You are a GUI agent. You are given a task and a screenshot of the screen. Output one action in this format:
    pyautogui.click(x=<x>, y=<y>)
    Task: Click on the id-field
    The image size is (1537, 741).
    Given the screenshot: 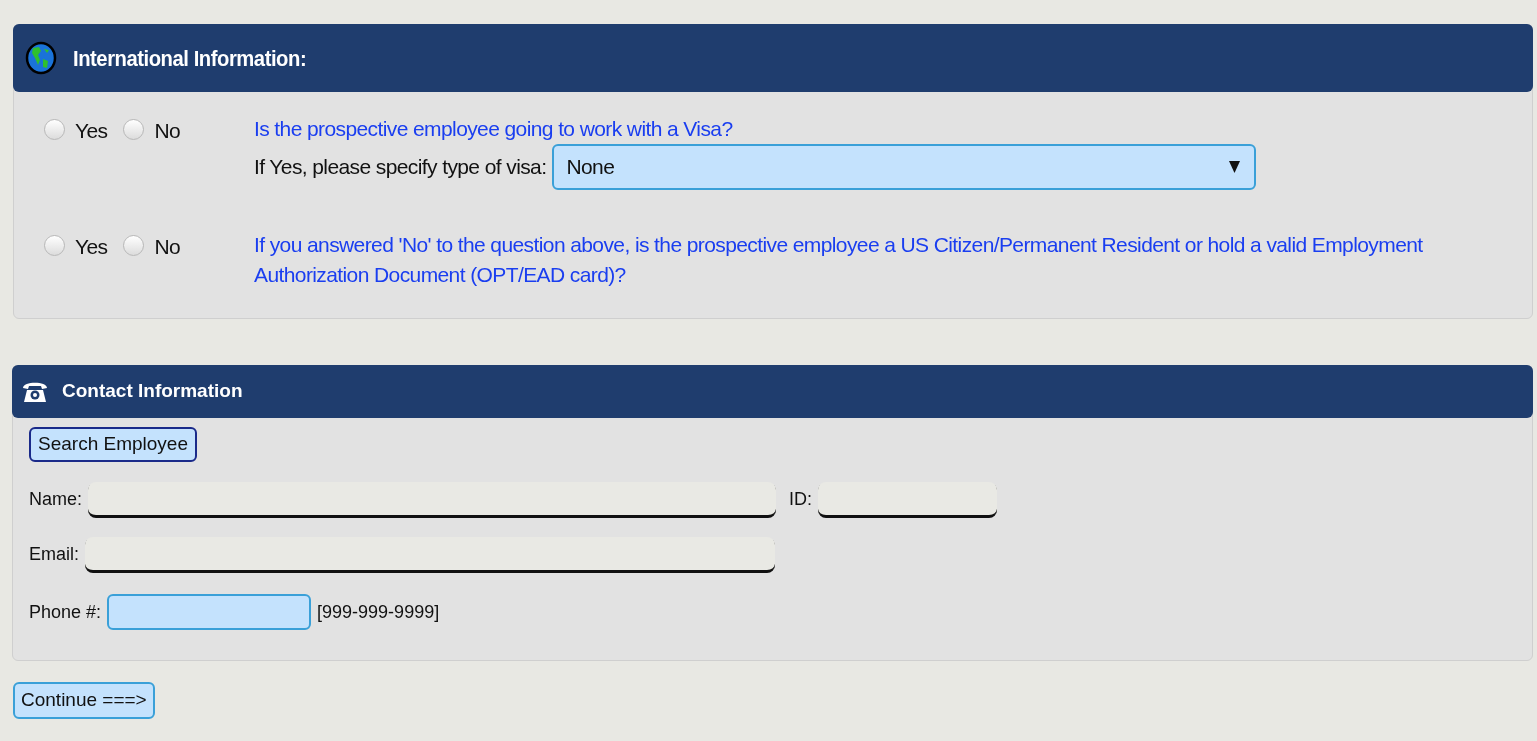 What is the action you would take?
    pyautogui.click(x=908, y=499)
    